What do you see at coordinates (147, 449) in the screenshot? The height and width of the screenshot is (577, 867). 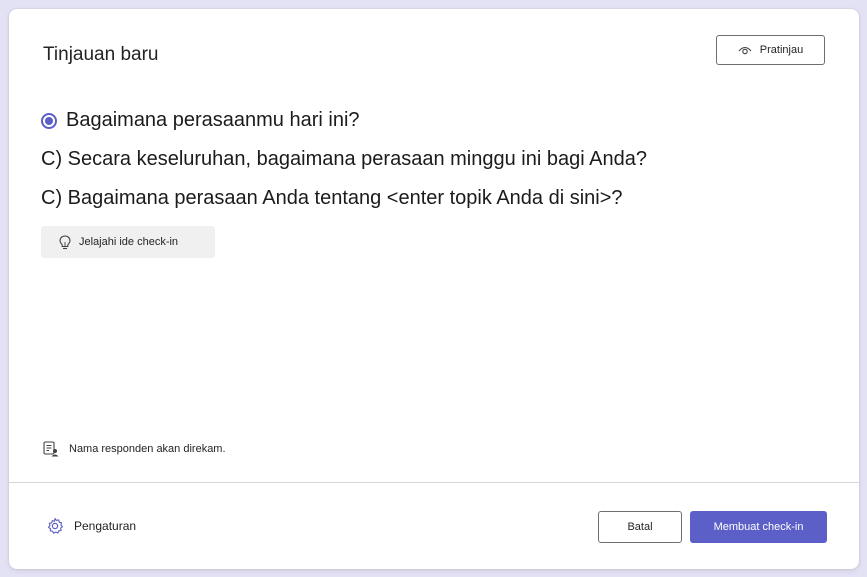 I see `record-notice-text: Nama responden akan direkam.` at bounding box center [147, 449].